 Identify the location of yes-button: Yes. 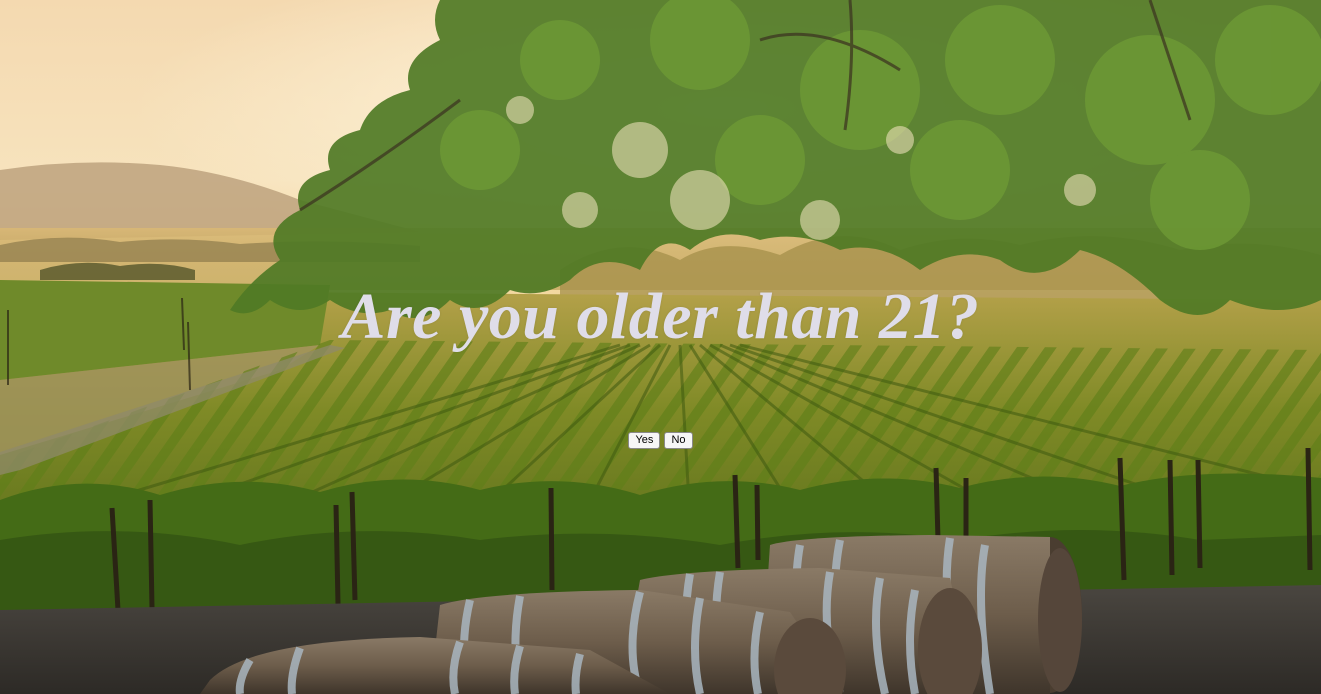
(644, 440).